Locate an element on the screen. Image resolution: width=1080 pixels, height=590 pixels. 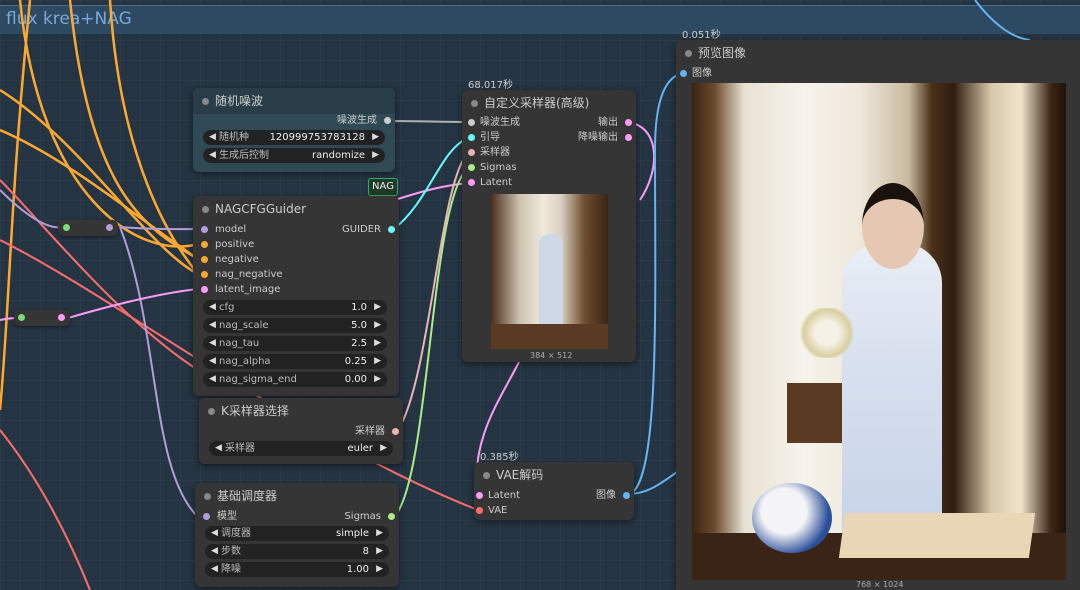
input-guider: 引导 is located at coordinates (484, 138).